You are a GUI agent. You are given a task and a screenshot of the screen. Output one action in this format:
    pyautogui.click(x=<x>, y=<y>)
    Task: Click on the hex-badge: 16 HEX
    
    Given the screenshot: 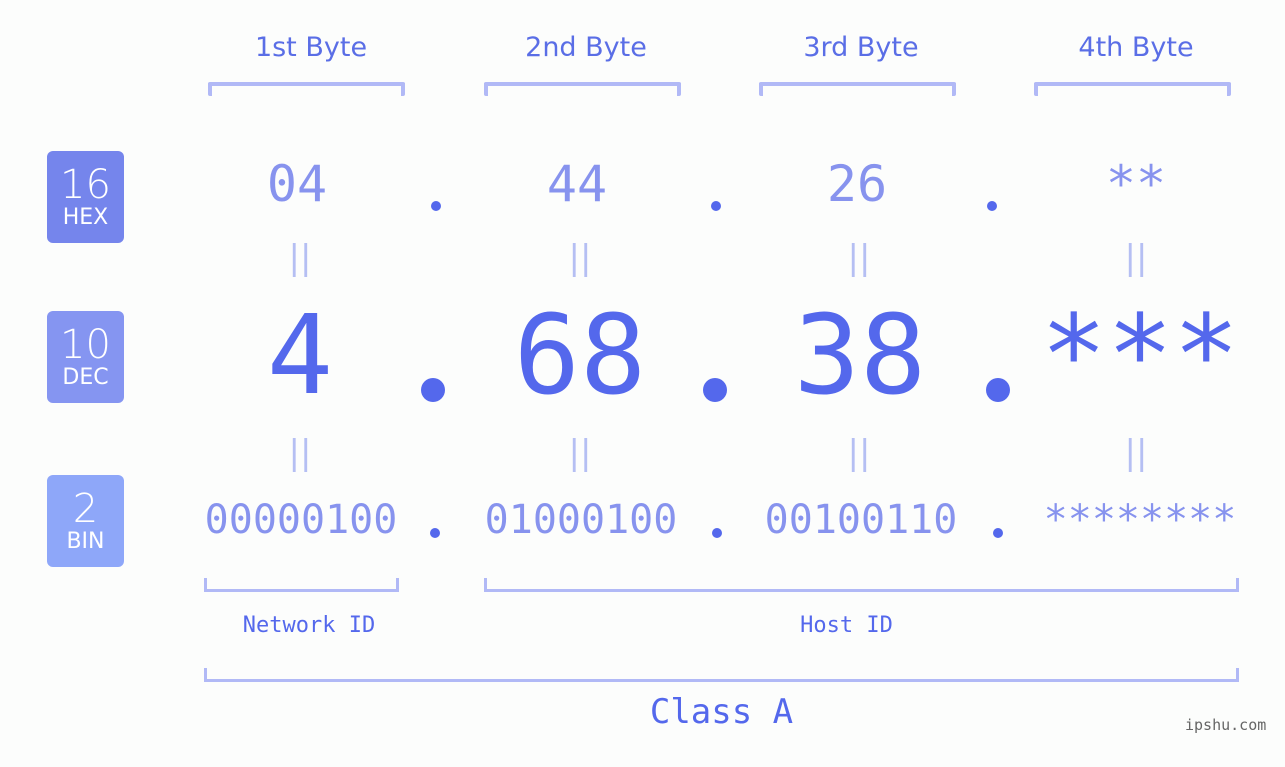 What is the action you would take?
    pyautogui.click(x=85, y=197)
    